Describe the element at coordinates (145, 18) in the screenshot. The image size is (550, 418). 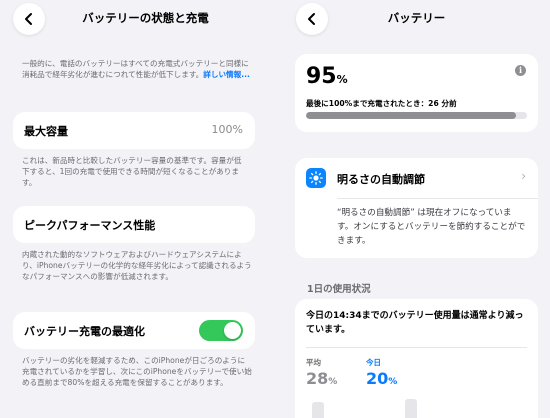
I see `page-title: バッテリーの状態と充電` at that location.